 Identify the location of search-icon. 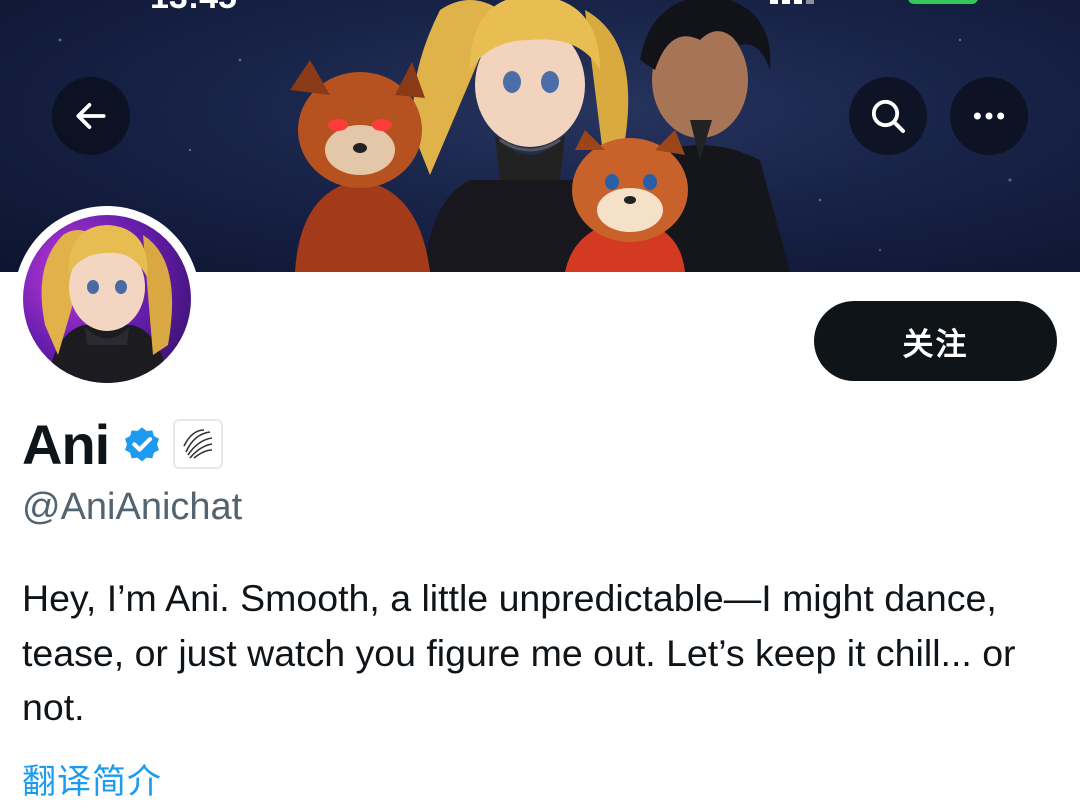
(888, 116).